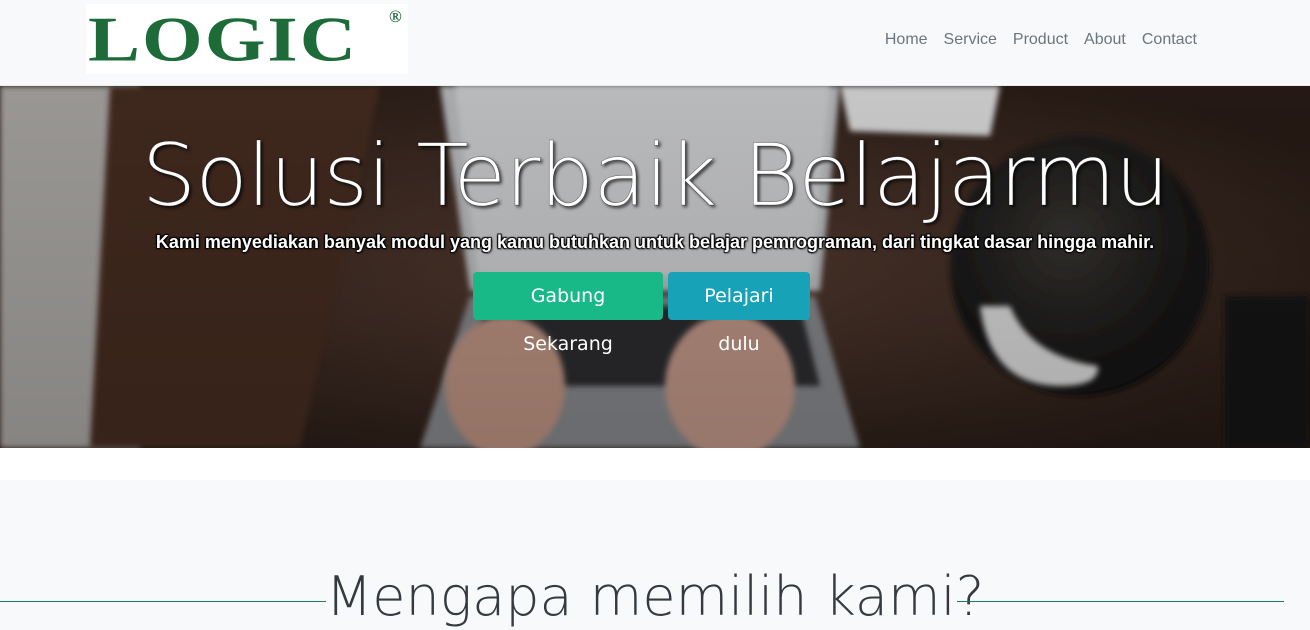 The image size is (1310, 630). I want to click on registered-mark: ®, so click(395, 16).